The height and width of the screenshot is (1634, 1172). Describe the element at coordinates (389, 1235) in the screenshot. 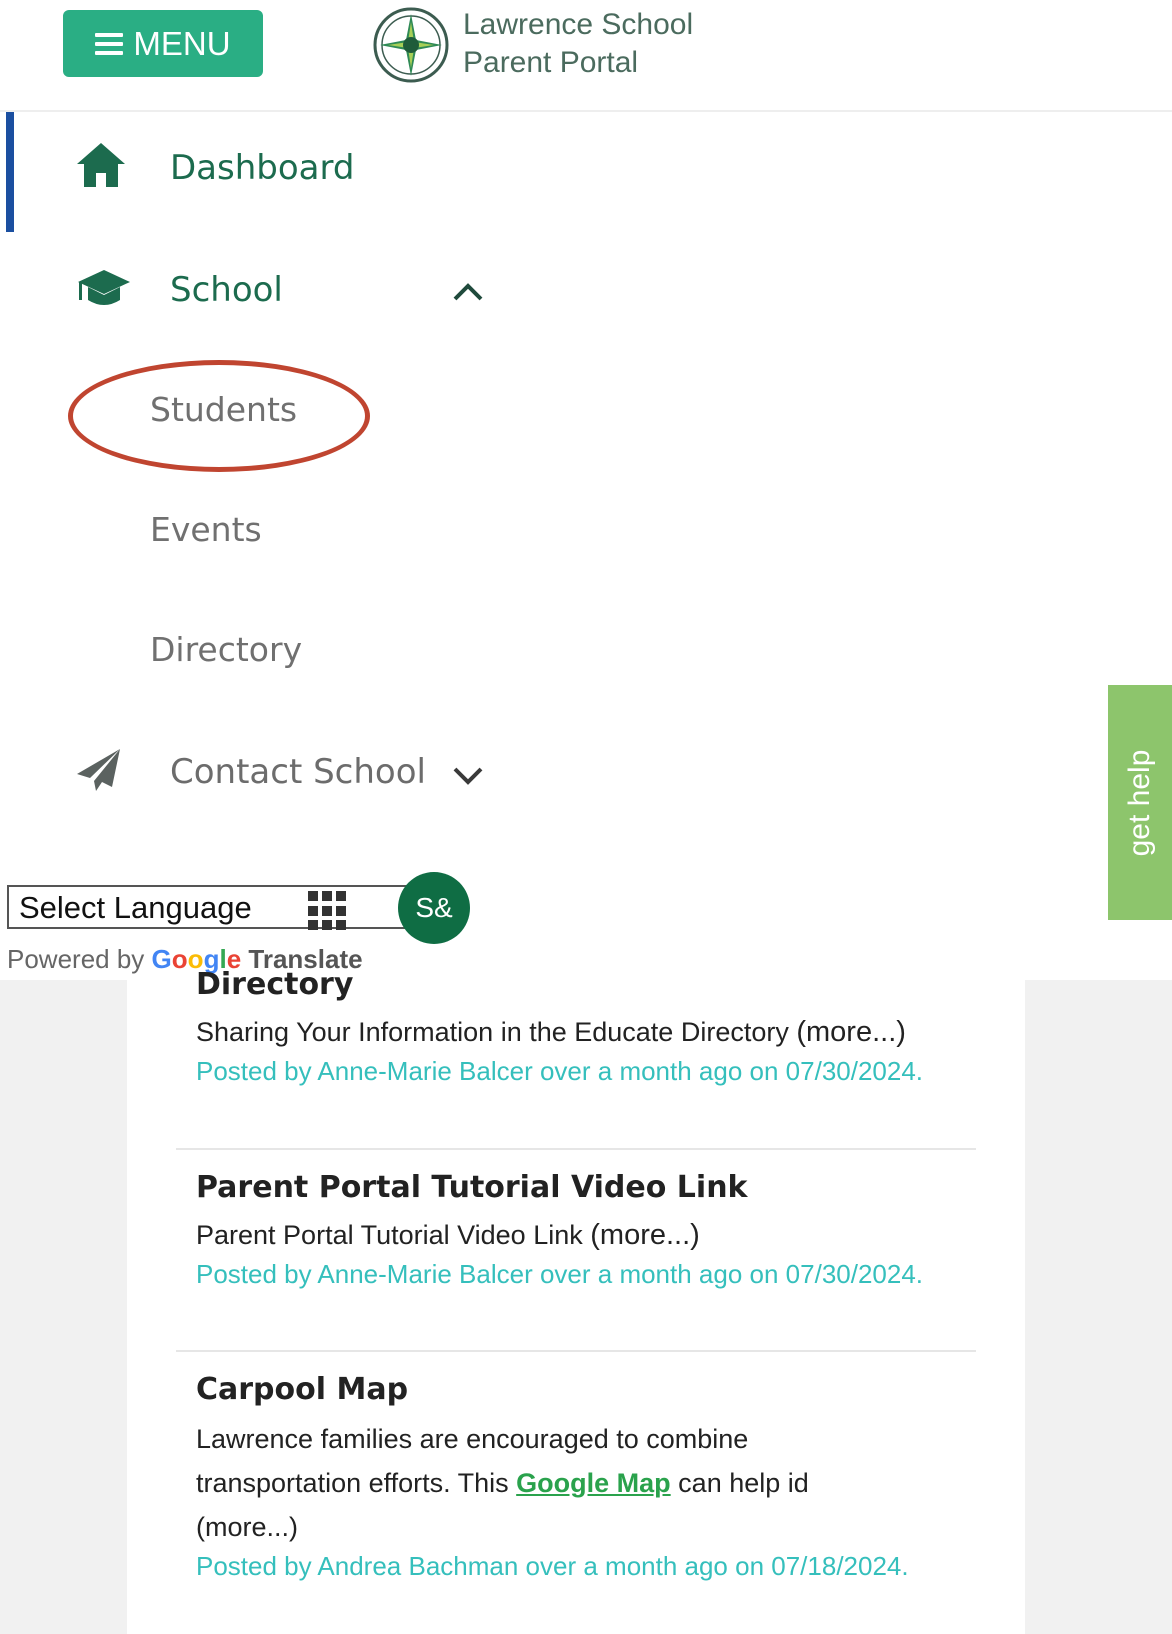

I see `post-body-text: Parent Portal Tutorial Video Link` at that location.